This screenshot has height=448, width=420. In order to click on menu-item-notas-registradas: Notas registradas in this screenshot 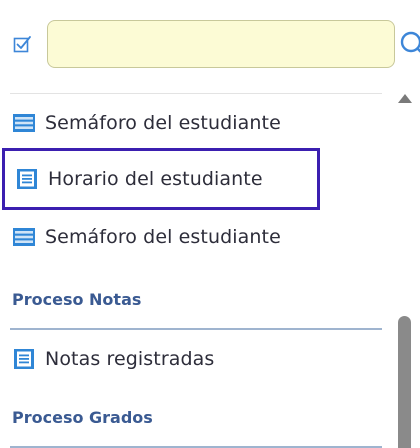, I will do `click(196, 359)`.